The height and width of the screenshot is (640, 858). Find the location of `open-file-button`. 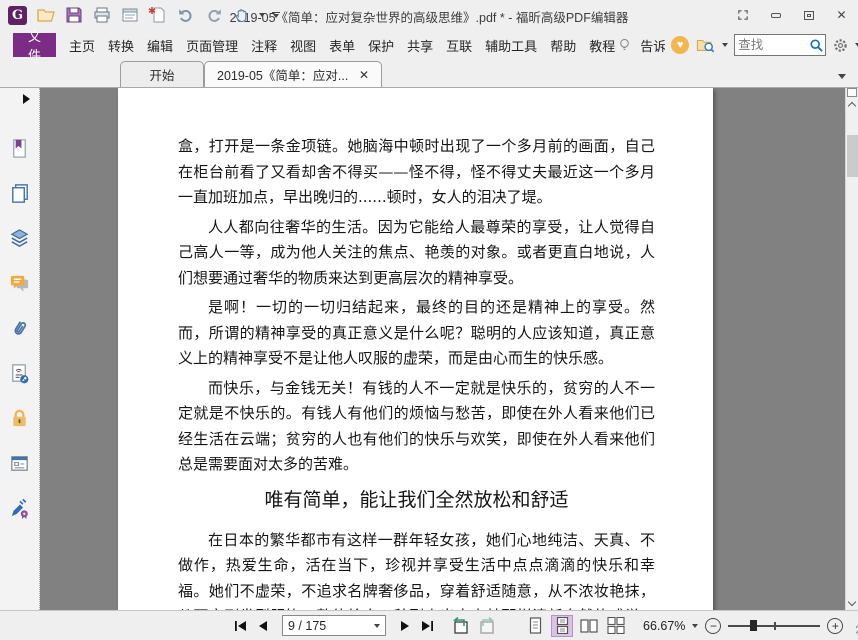

open-file-button is located at coordinates (45, 15).